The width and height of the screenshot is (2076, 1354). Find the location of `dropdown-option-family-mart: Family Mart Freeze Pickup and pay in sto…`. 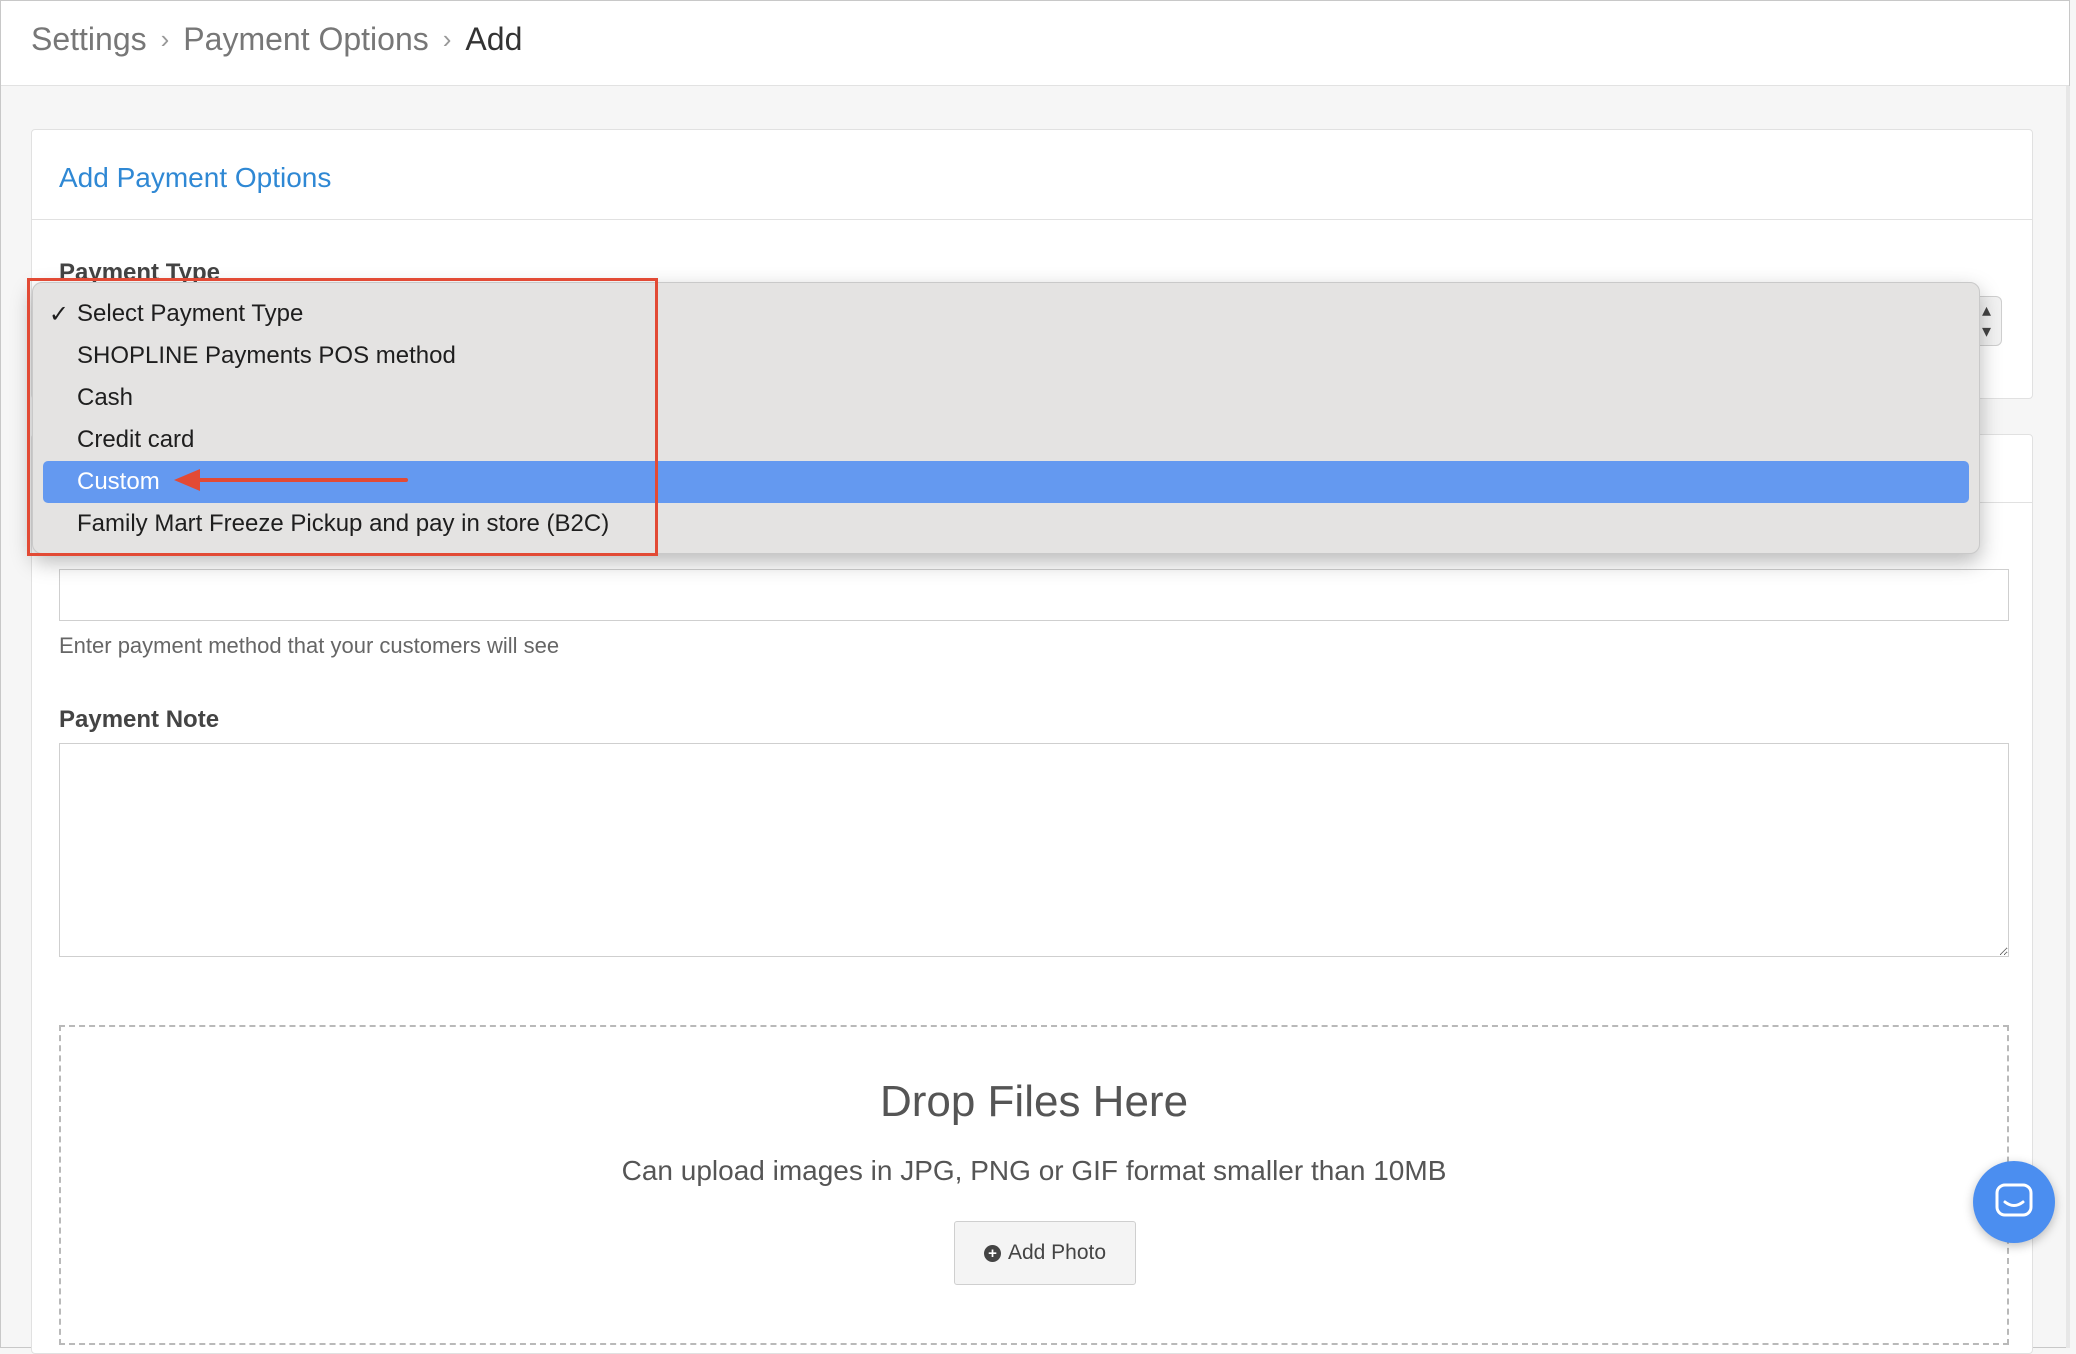

dropdown-option-family-mart: Family Mart Freeze Pickup and pay in sto… is located at coordinates (1006, 524).